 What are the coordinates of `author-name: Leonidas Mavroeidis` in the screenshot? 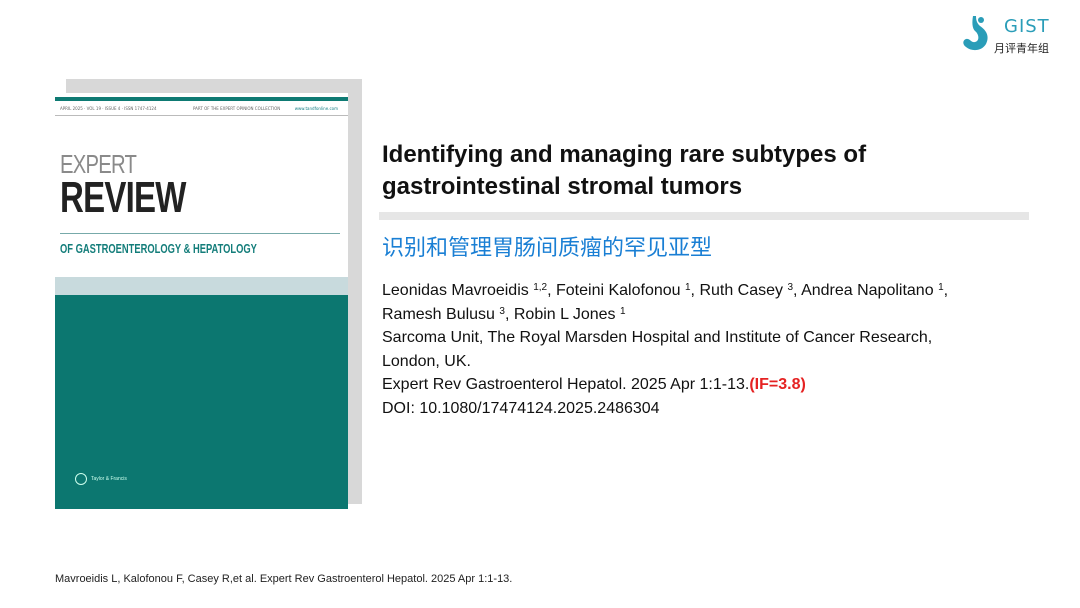 It's located at (455, 290).